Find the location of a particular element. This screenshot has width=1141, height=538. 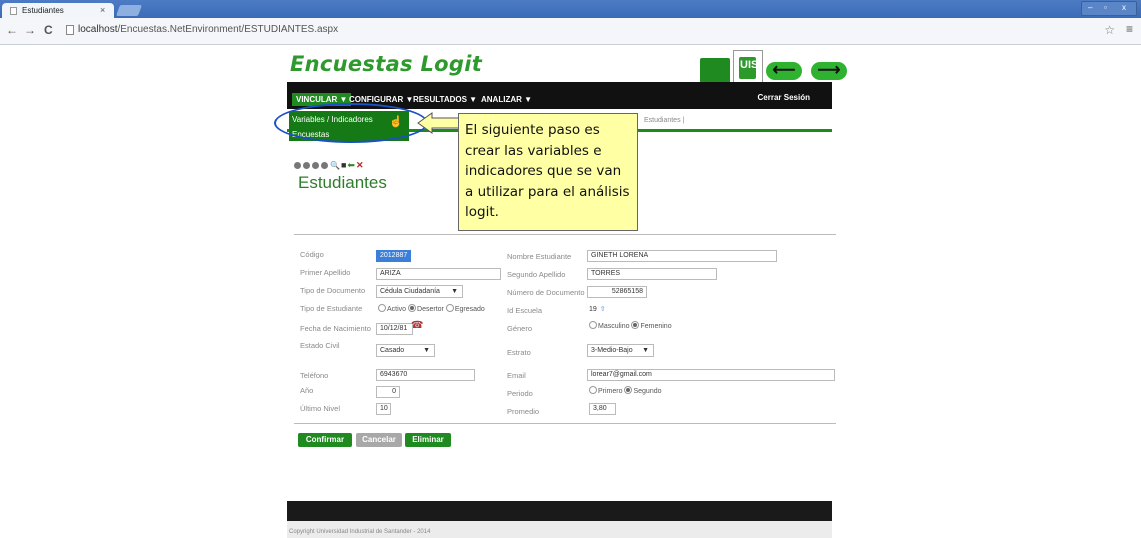

site-footer is located at coordinates (559, 511).